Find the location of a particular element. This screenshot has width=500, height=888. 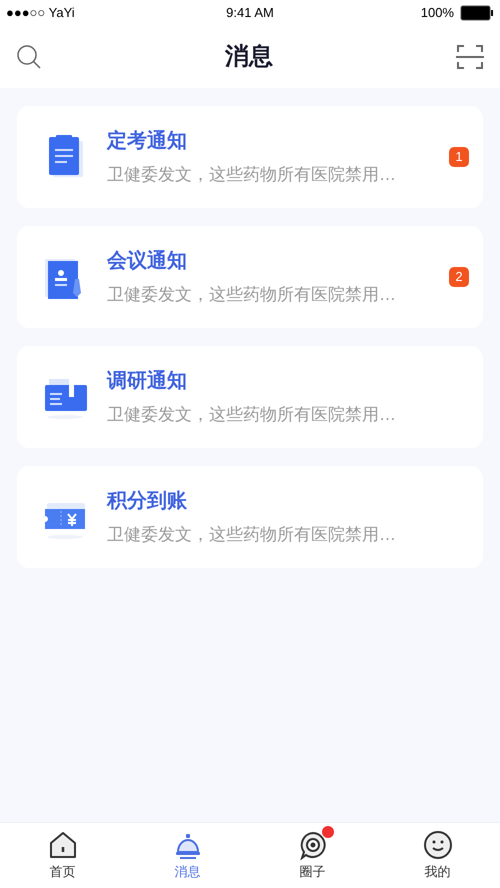

message-title: 调研通知 is located at coordinates (147, 381).